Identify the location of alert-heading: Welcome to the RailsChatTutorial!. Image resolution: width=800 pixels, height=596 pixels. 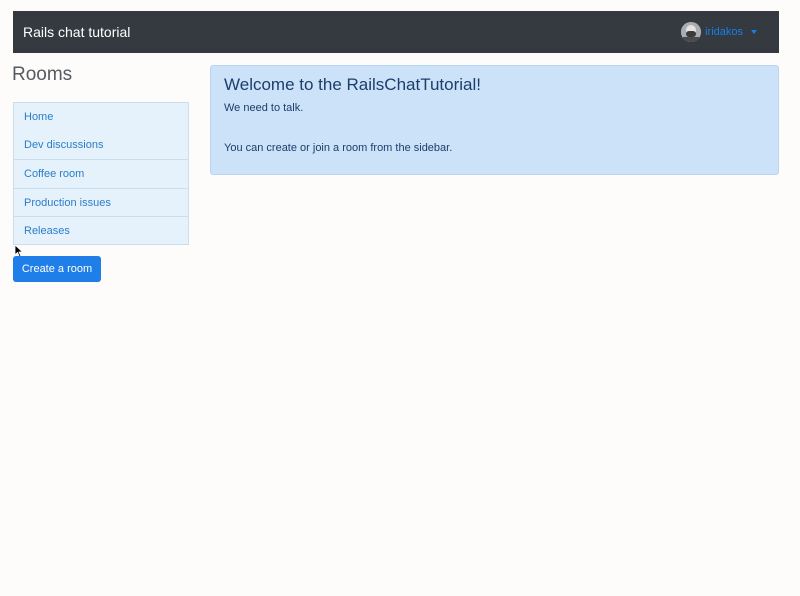
(352, 84).